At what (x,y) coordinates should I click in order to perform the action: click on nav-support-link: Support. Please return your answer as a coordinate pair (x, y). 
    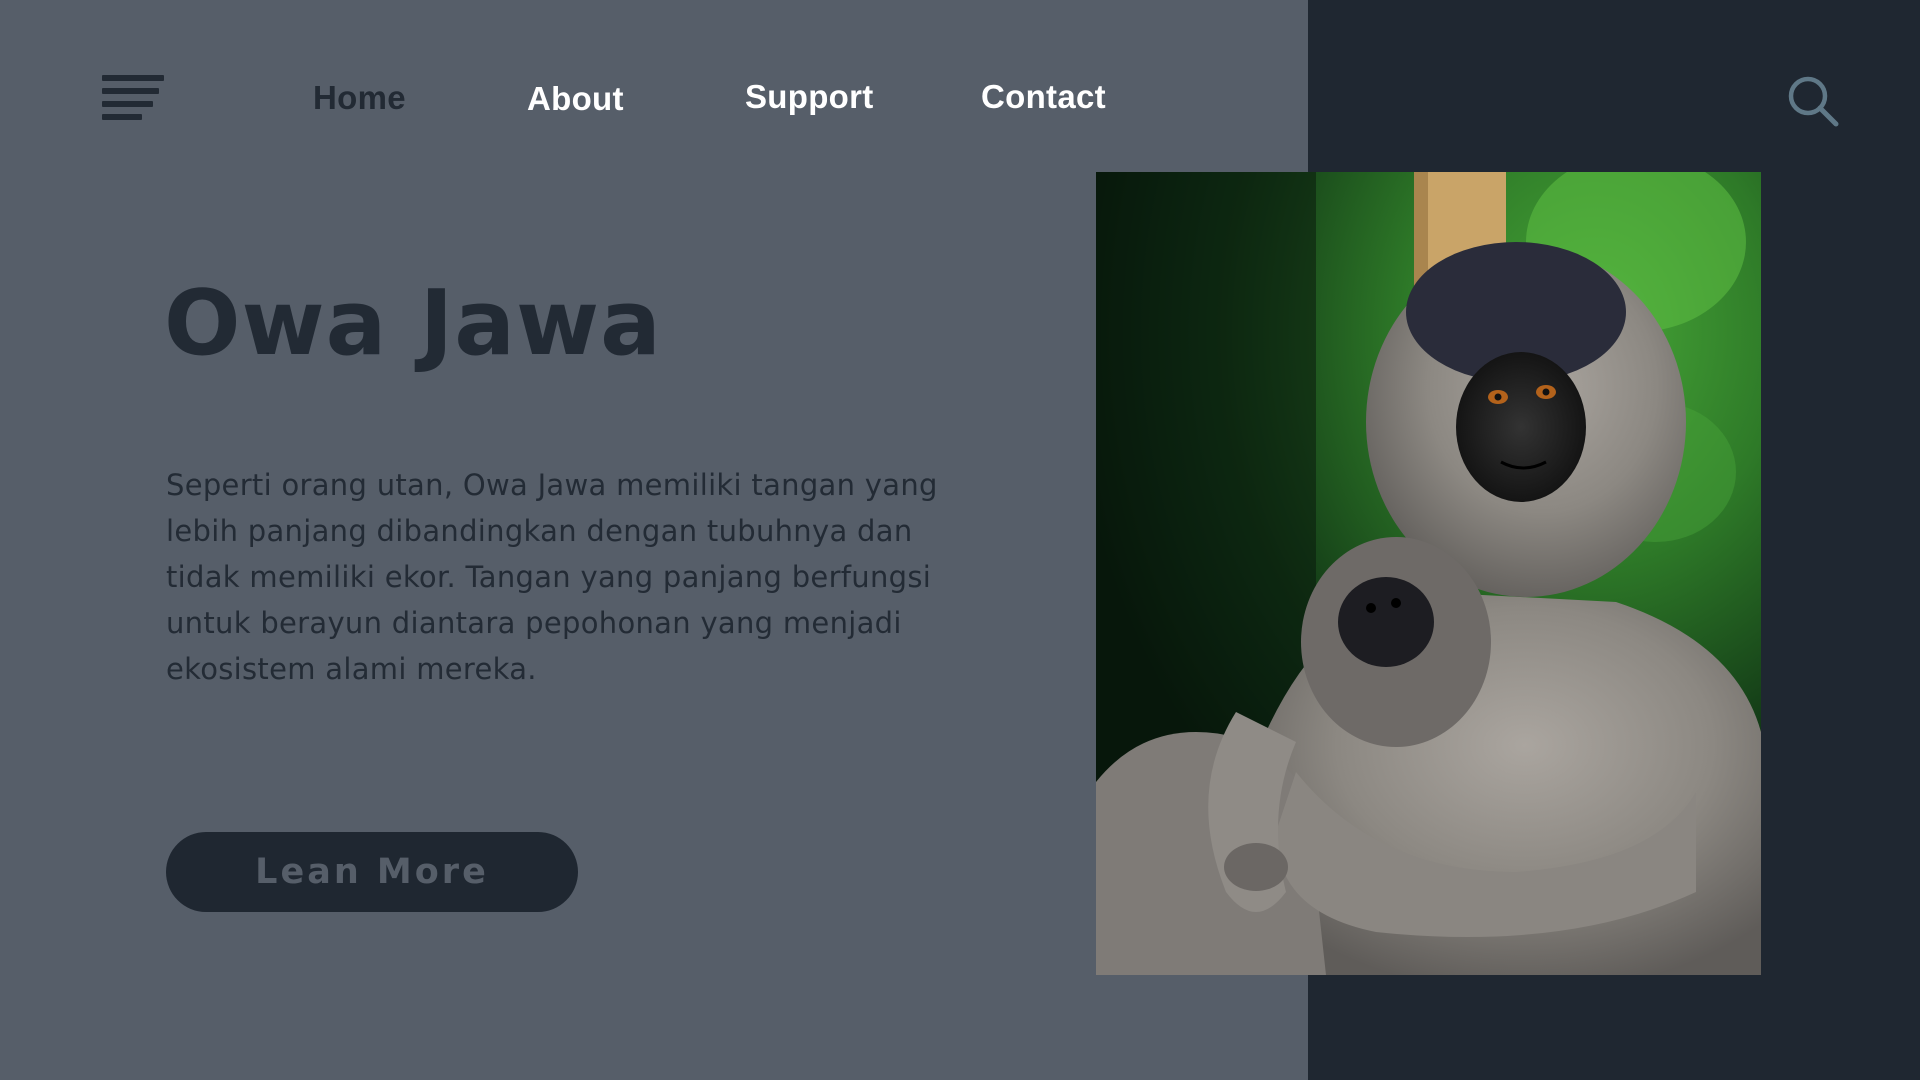
    Looking at the image, I should click on (809, 97).